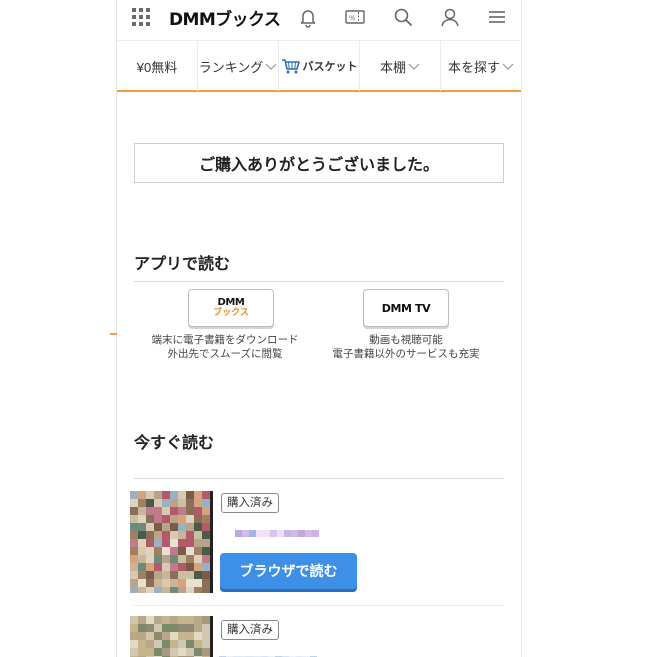 The width and height of the screenshot is (659, 657). Describe the element at coordinates (406, 347) in the screenshot. I see `dmm-tv-app-description: 動画も視聴可能 電子書籍以外のサービスも充実` at that location.